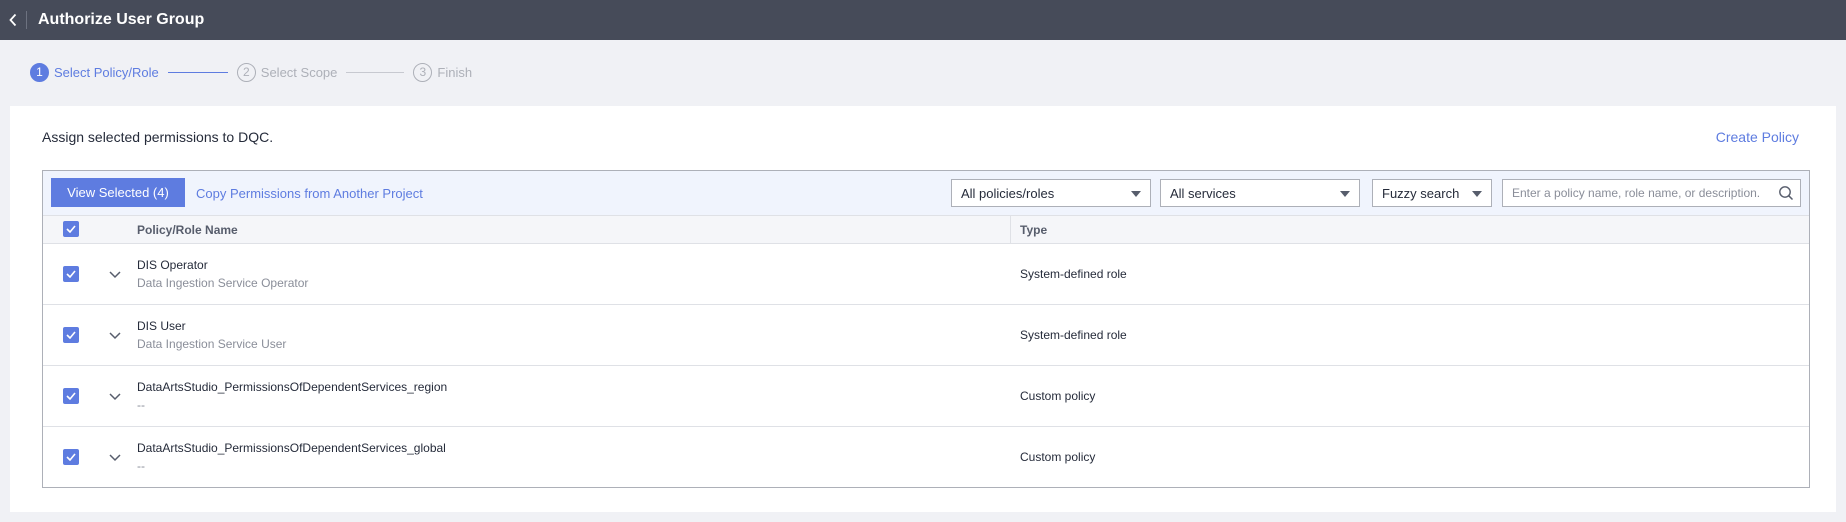 The image size is (1846, 522). I want to click on search-mode-select: Fuzzy search, so click(1432, 193).